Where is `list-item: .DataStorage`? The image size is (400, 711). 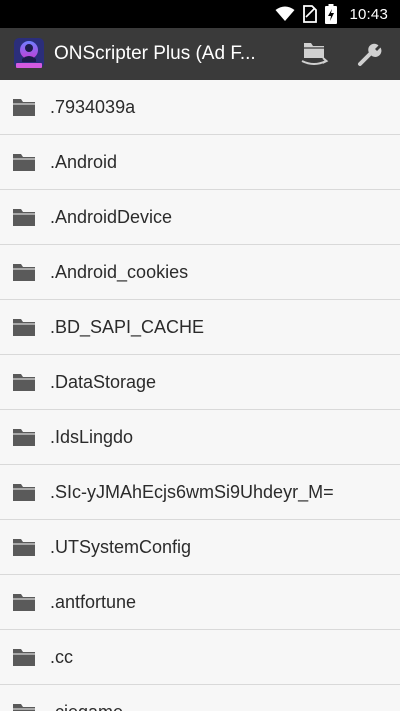
list-item: .DataStorage is located at coordinates (200, 382).